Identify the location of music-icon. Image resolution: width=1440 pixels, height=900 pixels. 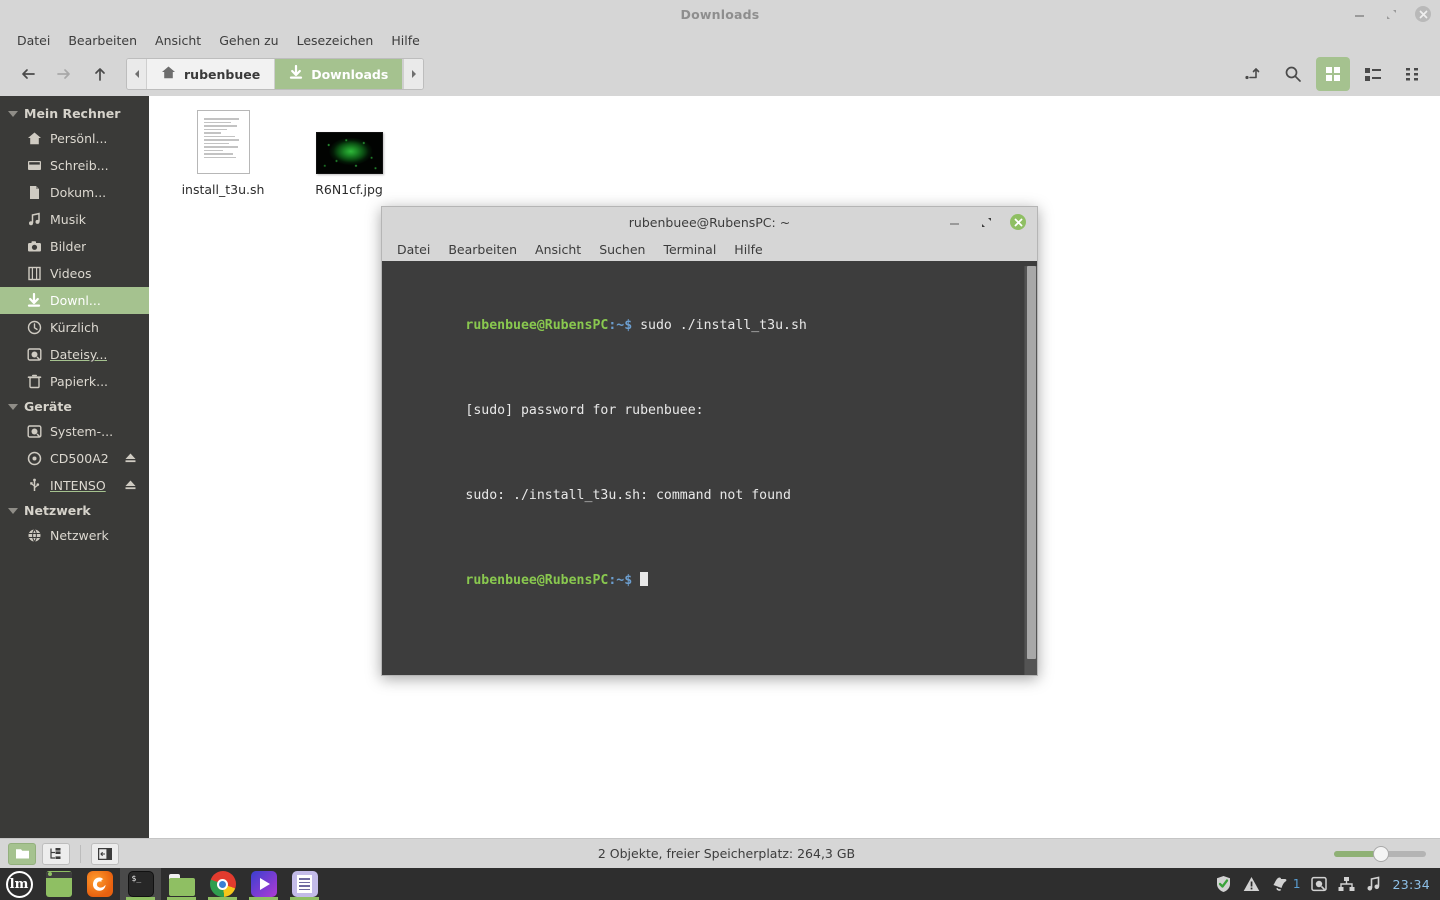
(34, 220).